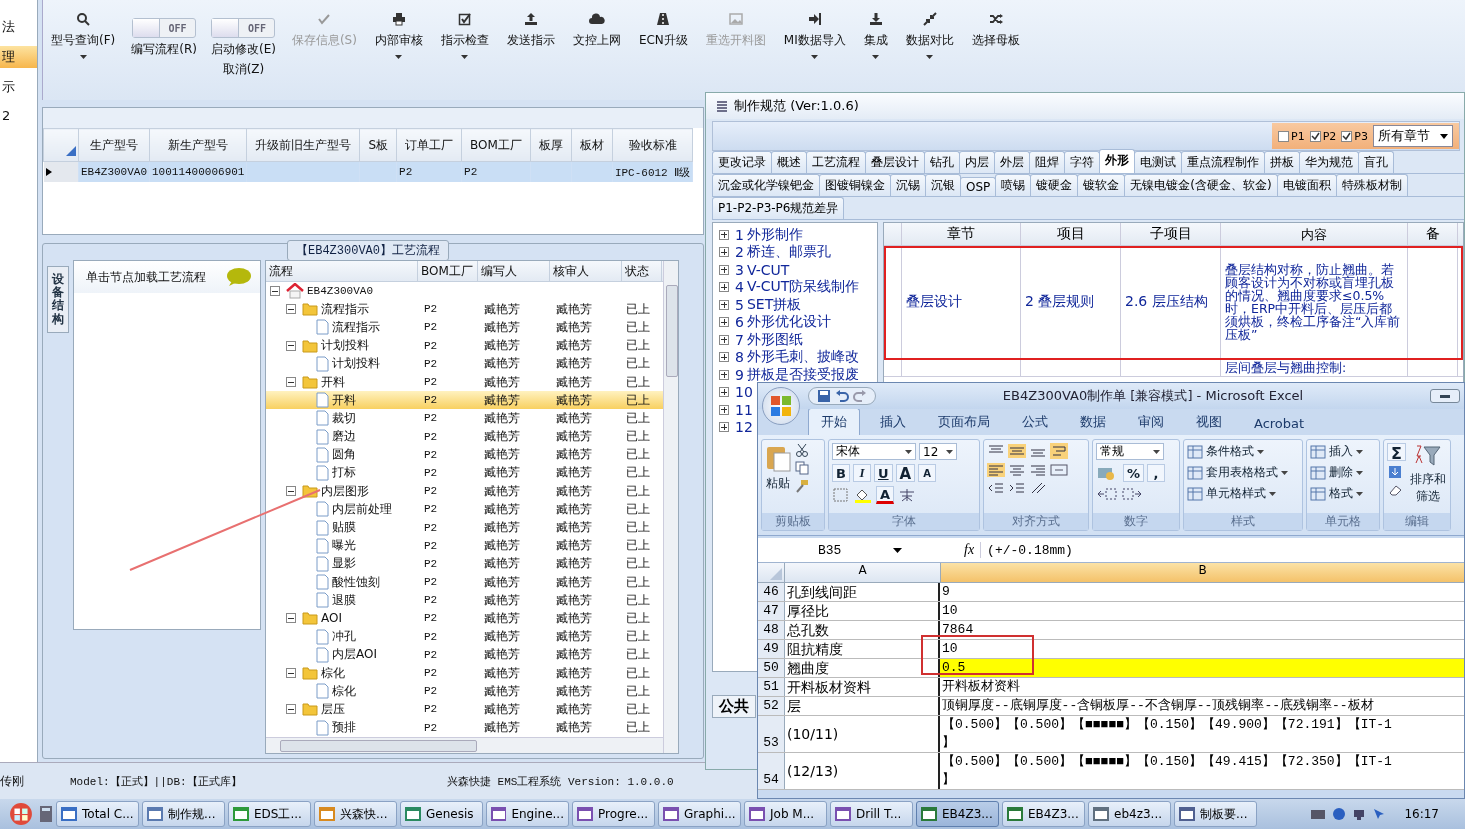 This screenshot has width=1465, height=829. Describe the element at coordinates (464, 382) in the screenshot. I see `tree-row: 开料 P2 臧艳芳 臧艳芳 已上` at that location.